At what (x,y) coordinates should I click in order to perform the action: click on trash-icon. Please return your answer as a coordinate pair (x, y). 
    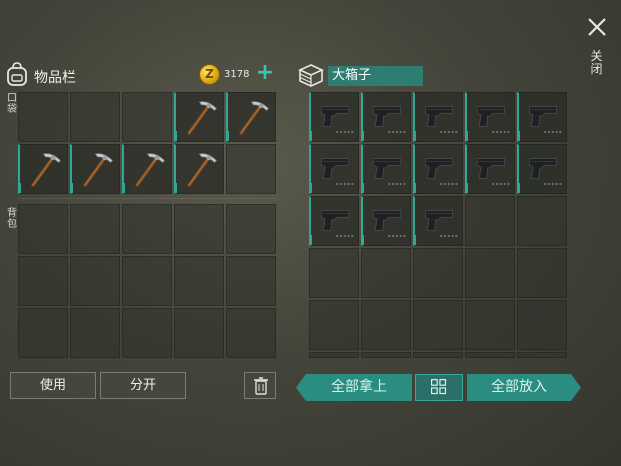
    Looking at the image, I should click on (261, 386).